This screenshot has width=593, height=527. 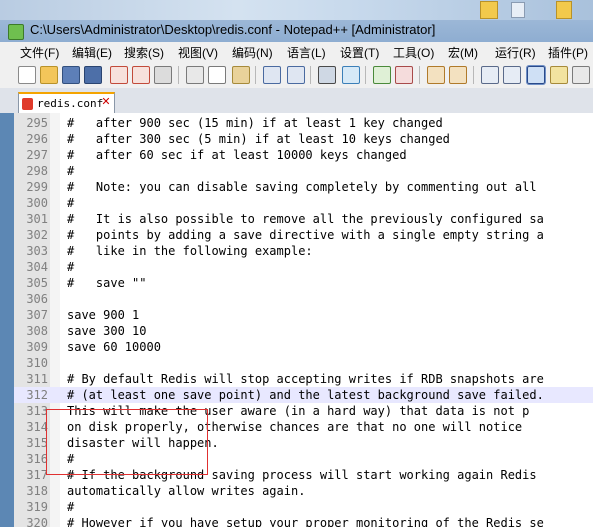 I want to click on desktop-icon, so click(x=564, y=10).